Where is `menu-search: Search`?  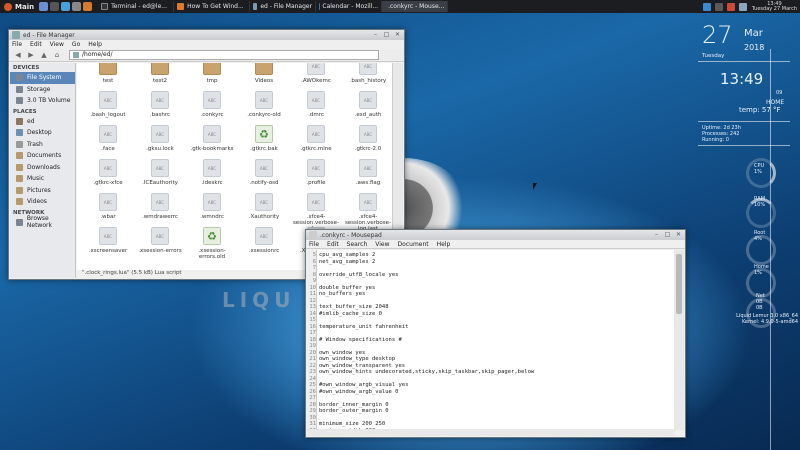 menu-search: Search is located at coordinates (357, 244).